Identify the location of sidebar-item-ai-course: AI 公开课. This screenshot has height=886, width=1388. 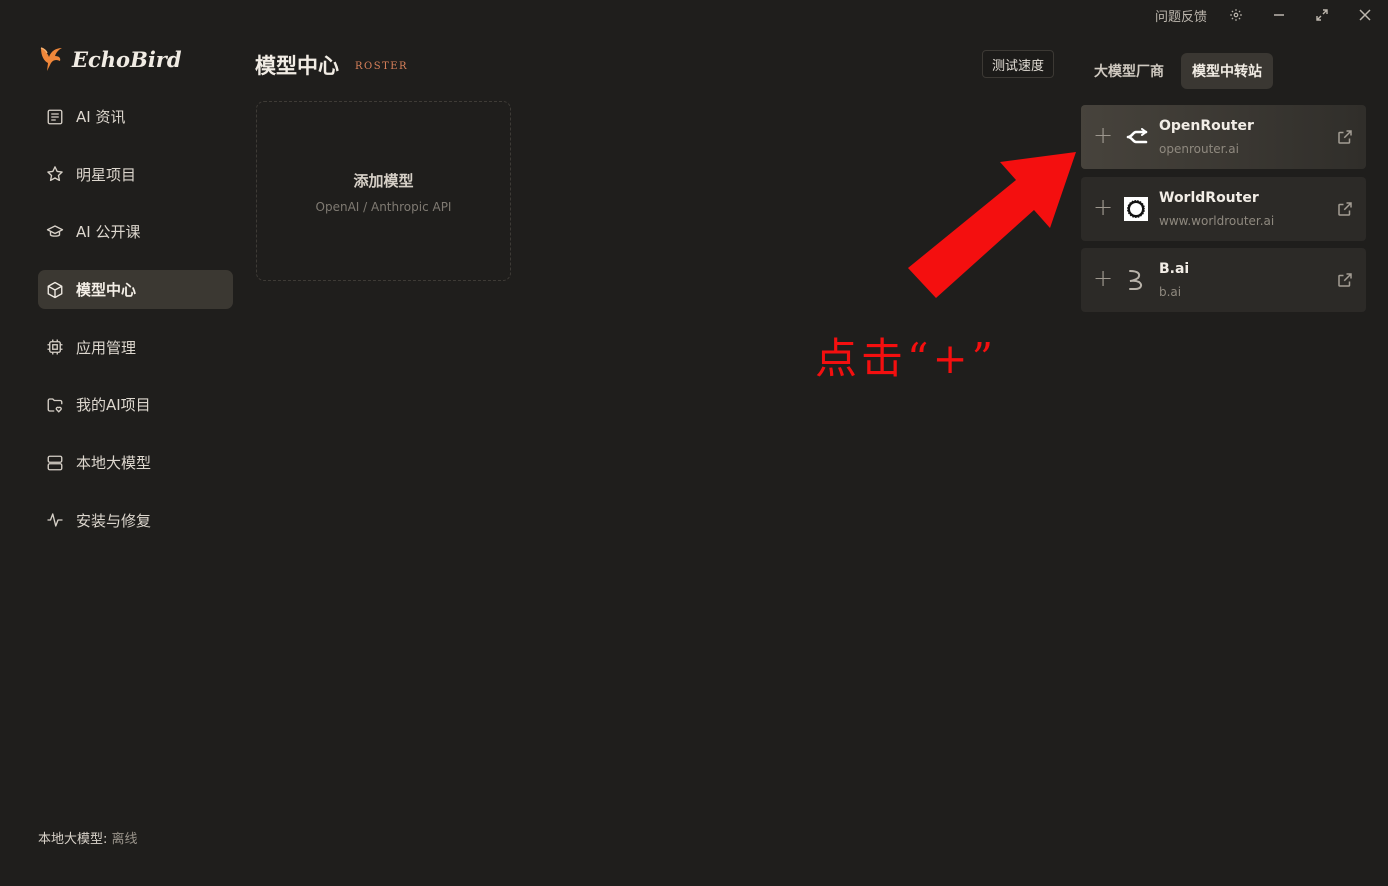
(135, 231).